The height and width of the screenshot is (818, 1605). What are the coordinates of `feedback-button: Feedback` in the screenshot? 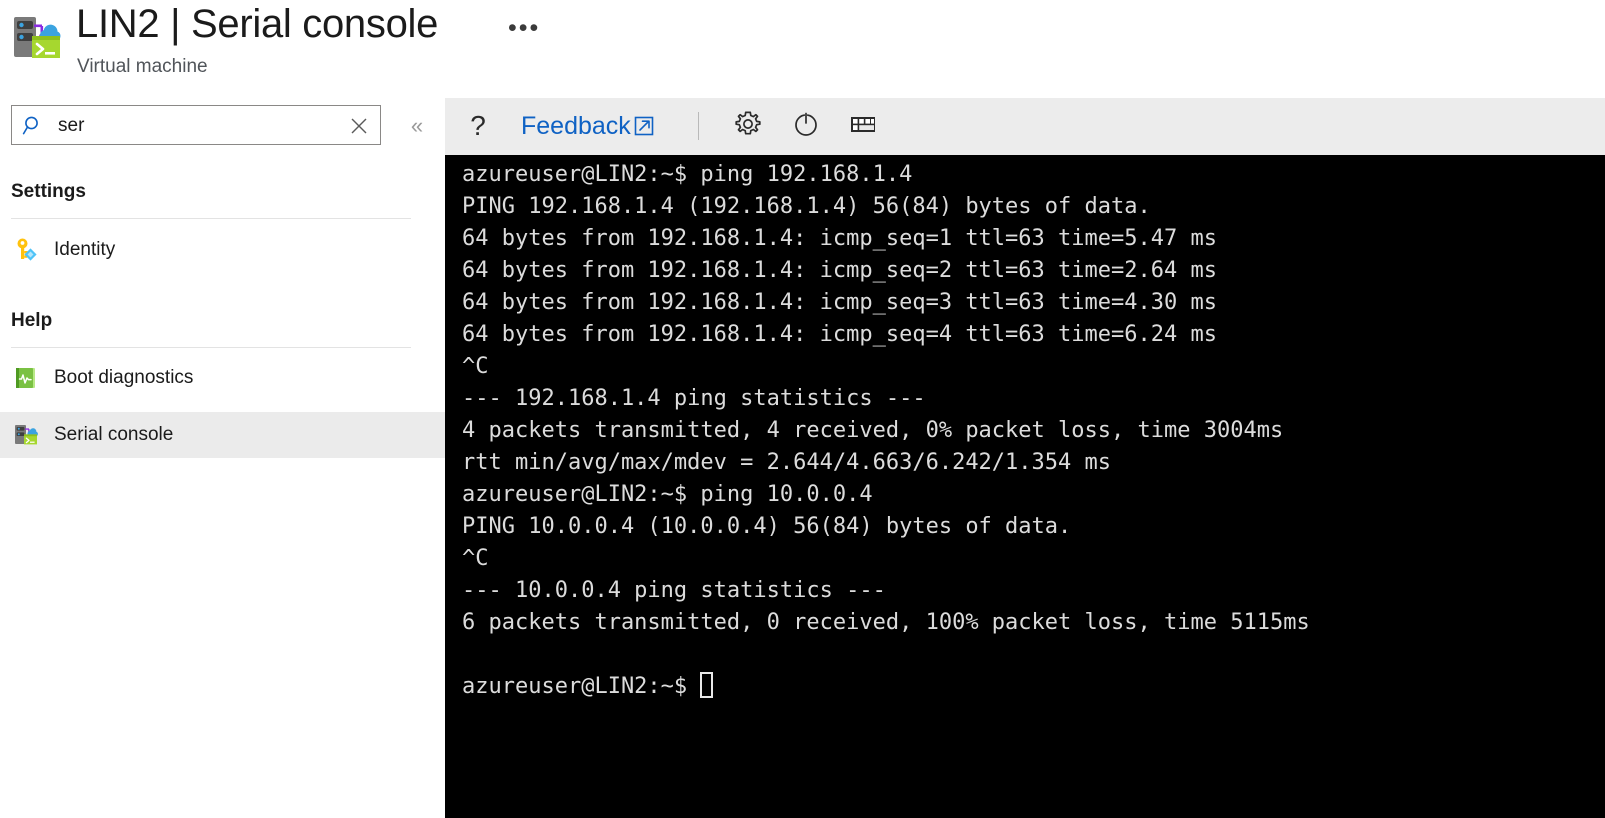 It's located at (588, 126).